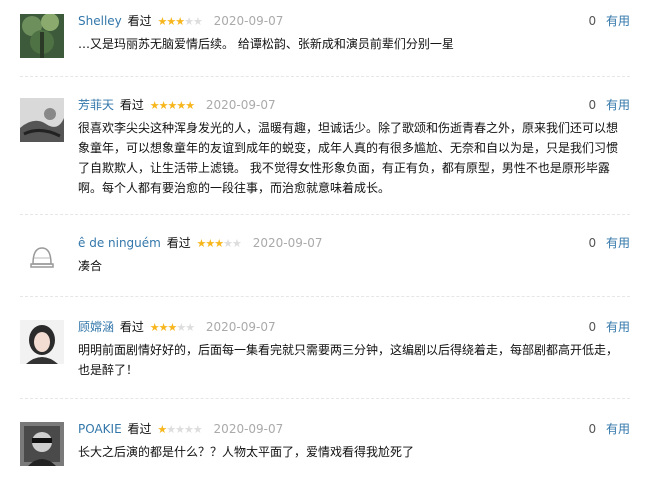  Describe the element at coordinates (90, 266) in the screenshot. I see `review-text: 凑合` at that location.